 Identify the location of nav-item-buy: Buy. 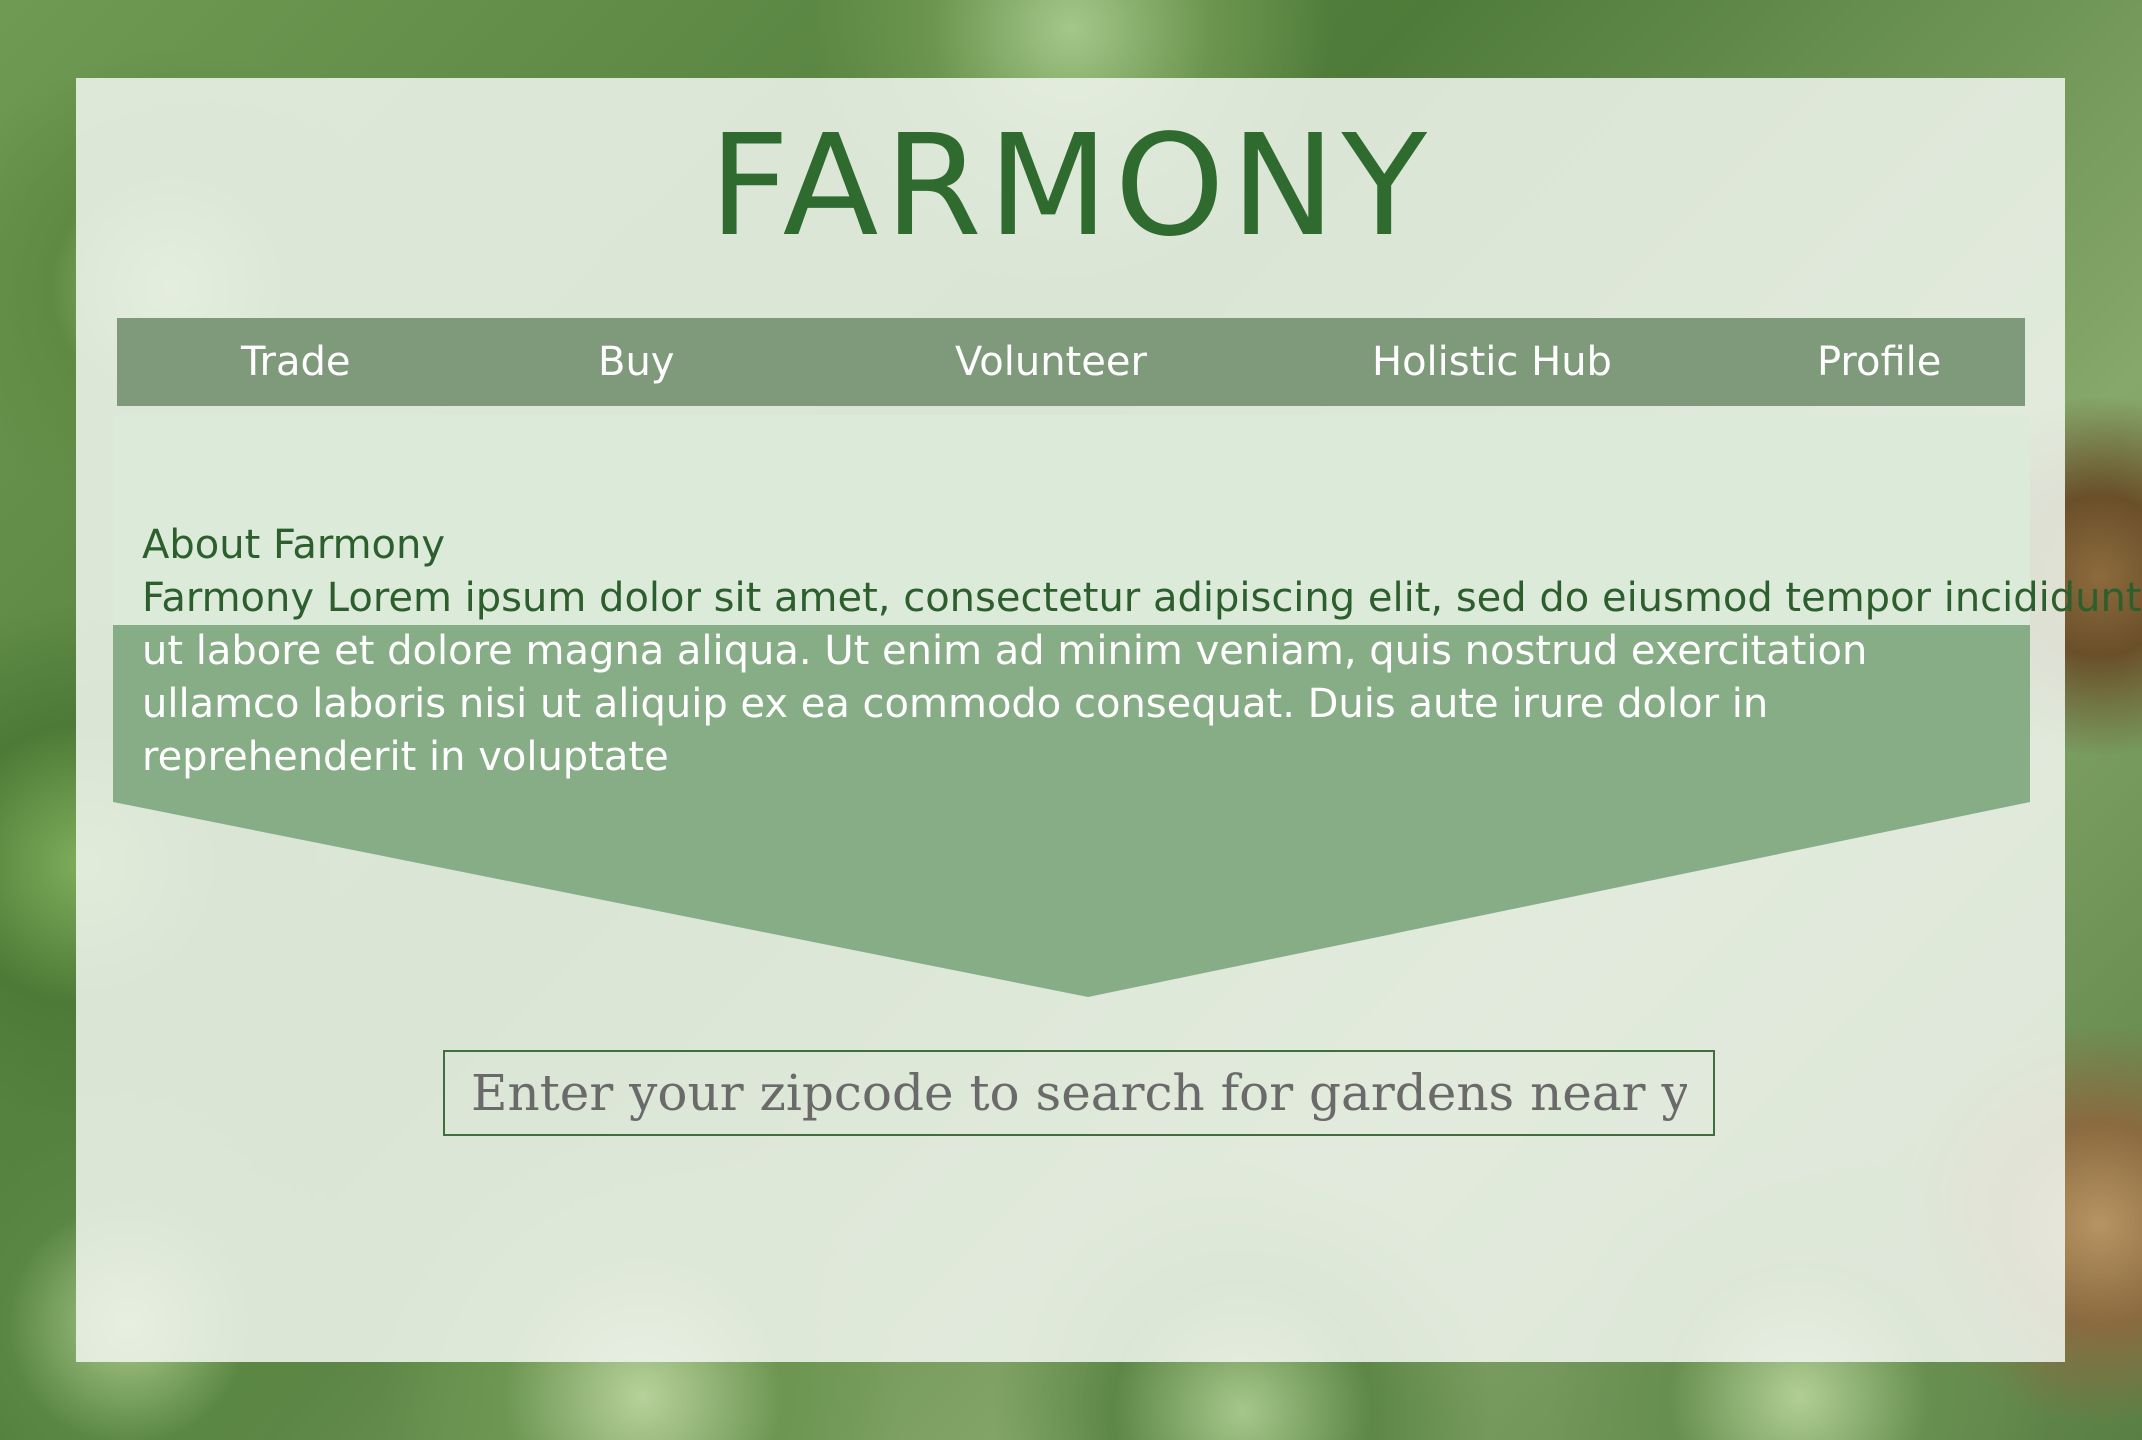
(636, 362).